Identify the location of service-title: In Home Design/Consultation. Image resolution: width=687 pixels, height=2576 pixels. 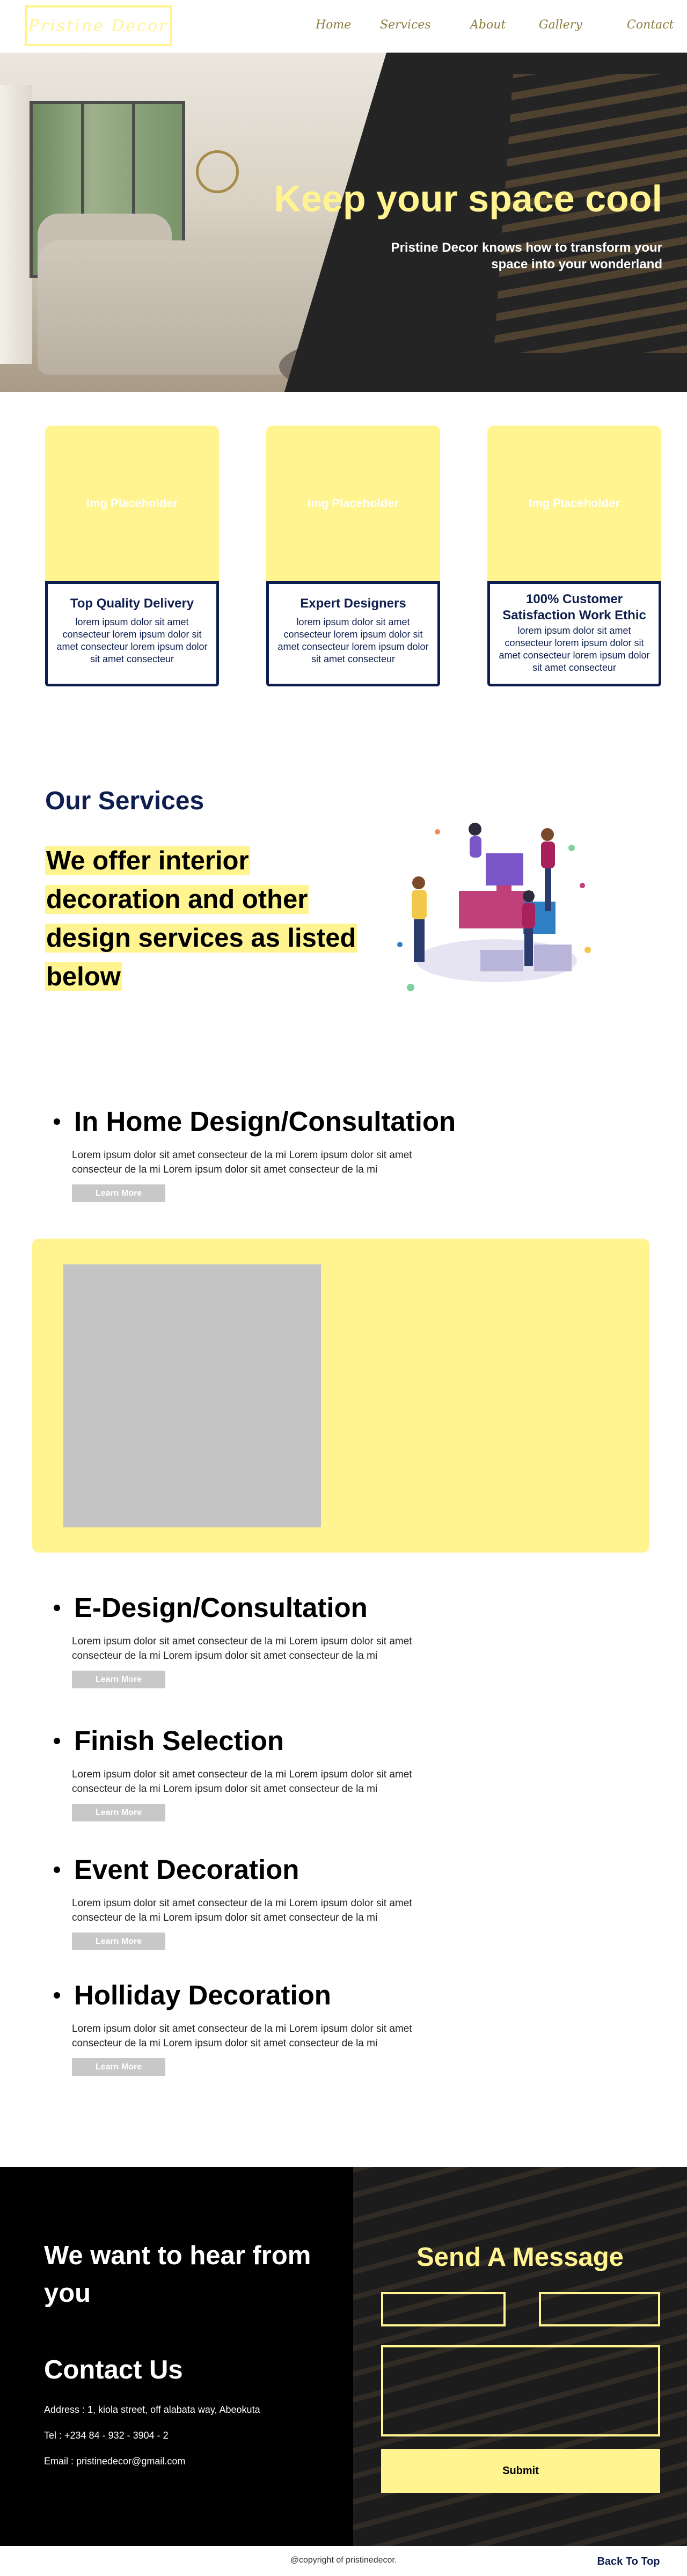
(265, 1121).